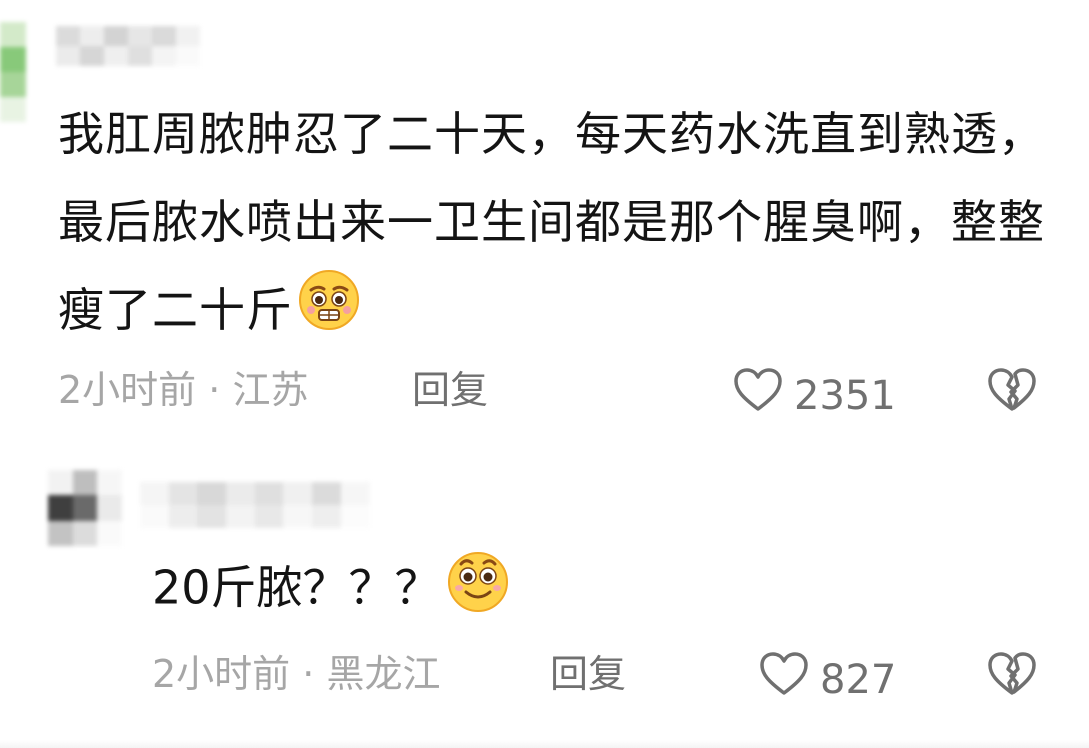 The image size is (1089, 748). I want to click on pleading-face-icon, so click(329, 314).